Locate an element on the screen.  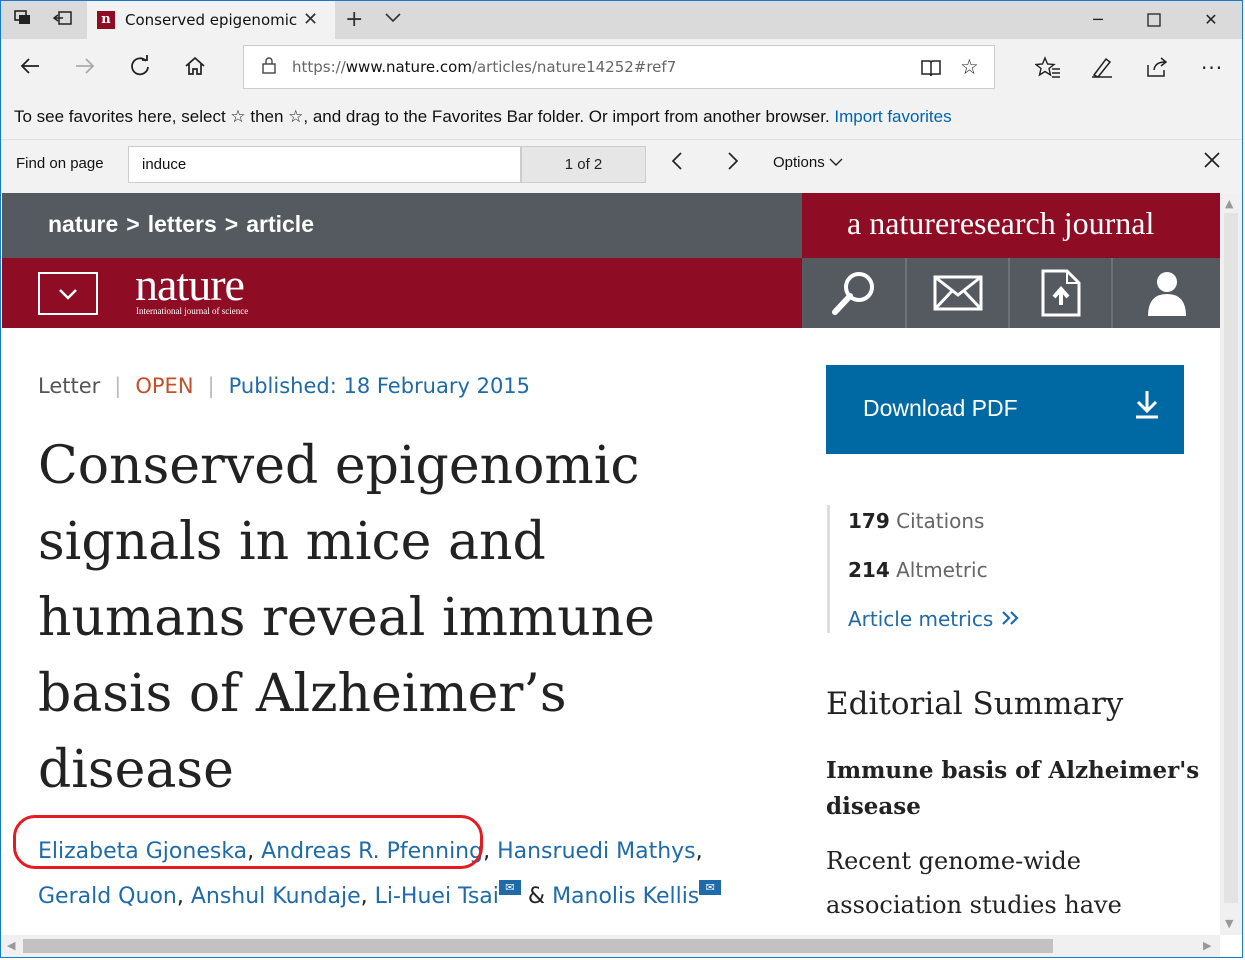
editorial-summary-heading: Editorial Summary is located at coordinates (975, 704).